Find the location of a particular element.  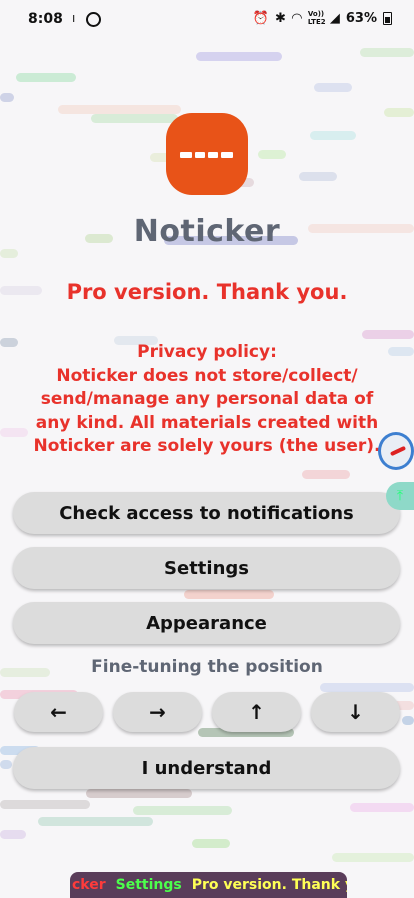

signal-icon: ◢ is located at coordinates (334, 18).